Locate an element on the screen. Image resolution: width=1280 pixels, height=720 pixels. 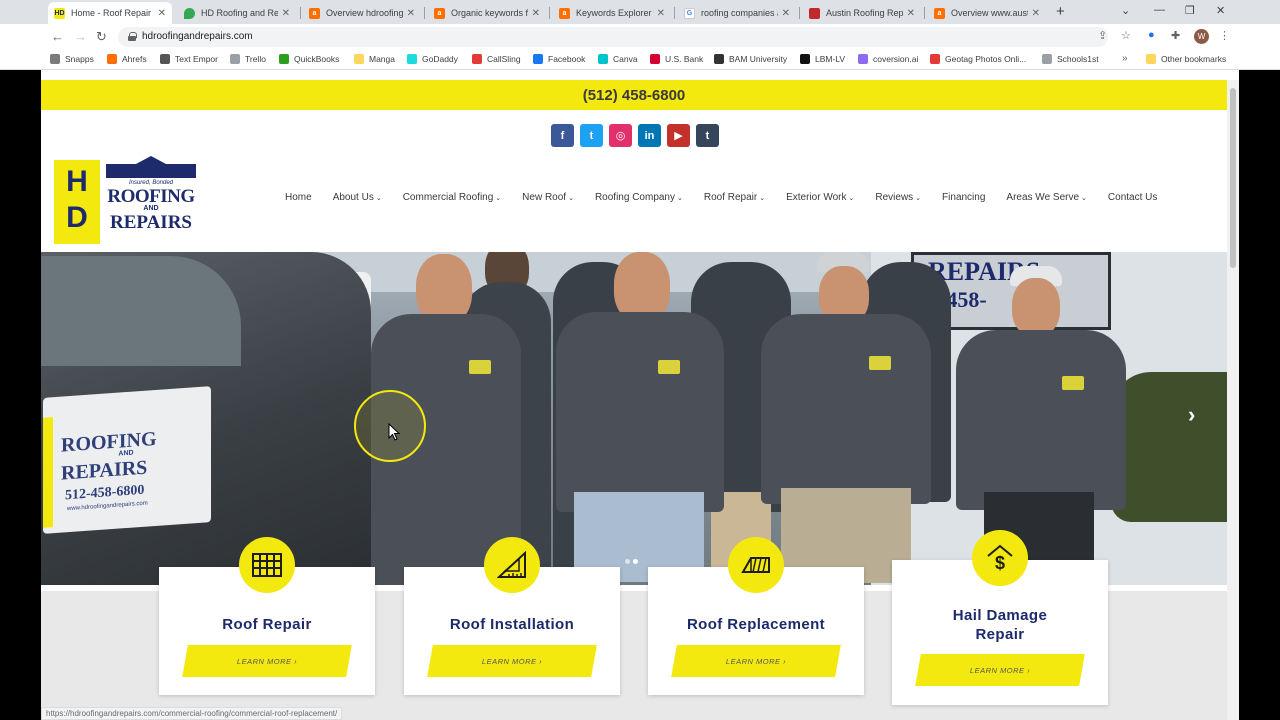
forward-arrow-icon: → is located at coordinates (80, 36).